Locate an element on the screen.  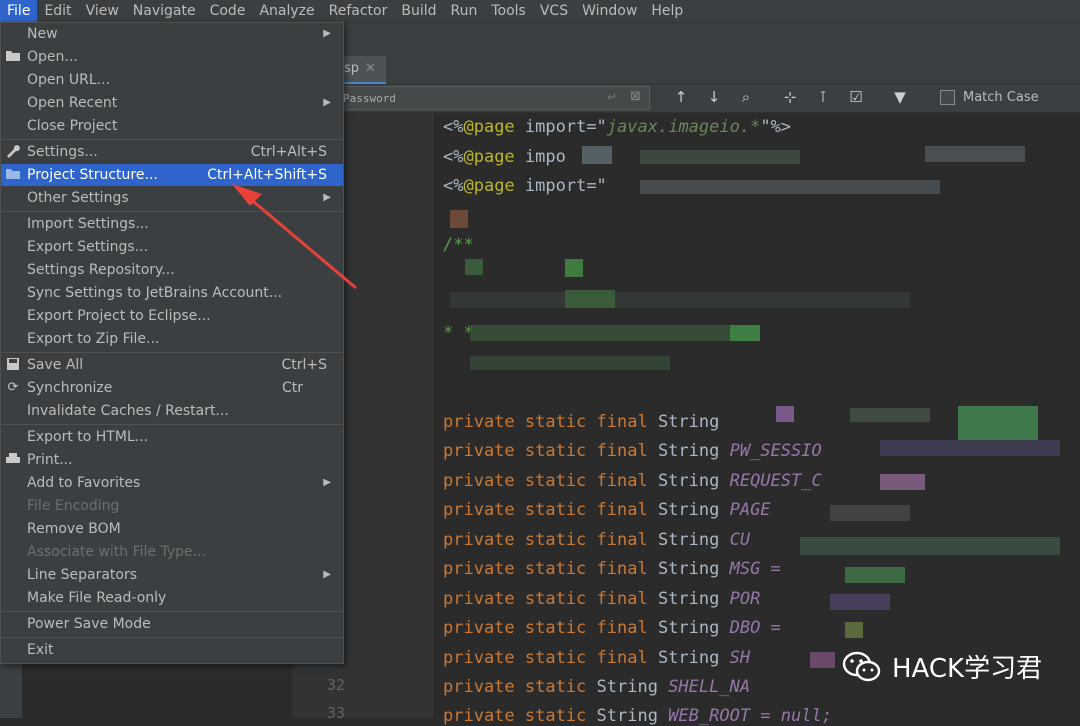
watermark-text: HACK学习君 is located at coordinates (967, 669).